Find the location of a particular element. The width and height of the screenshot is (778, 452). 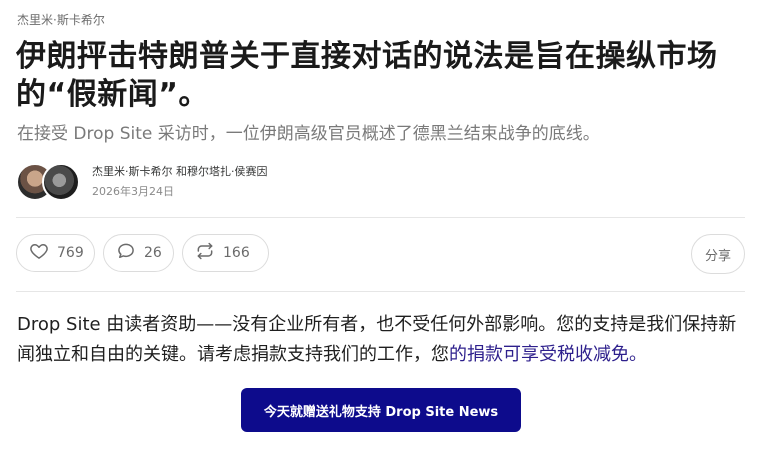

restack-count: 166 is located at coordinates (236, 253).